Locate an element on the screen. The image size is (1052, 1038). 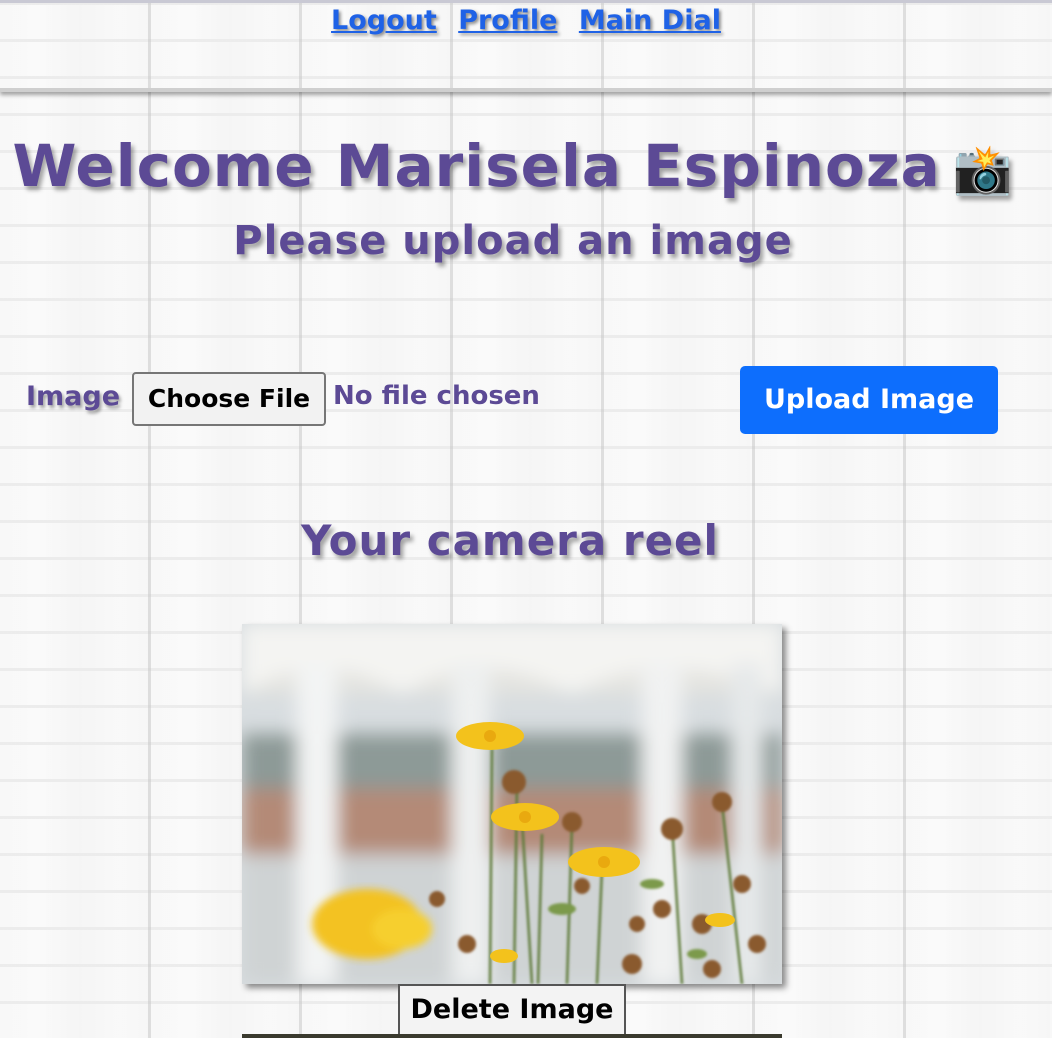
image-field-label: Image is located at coordinates (73, 396).